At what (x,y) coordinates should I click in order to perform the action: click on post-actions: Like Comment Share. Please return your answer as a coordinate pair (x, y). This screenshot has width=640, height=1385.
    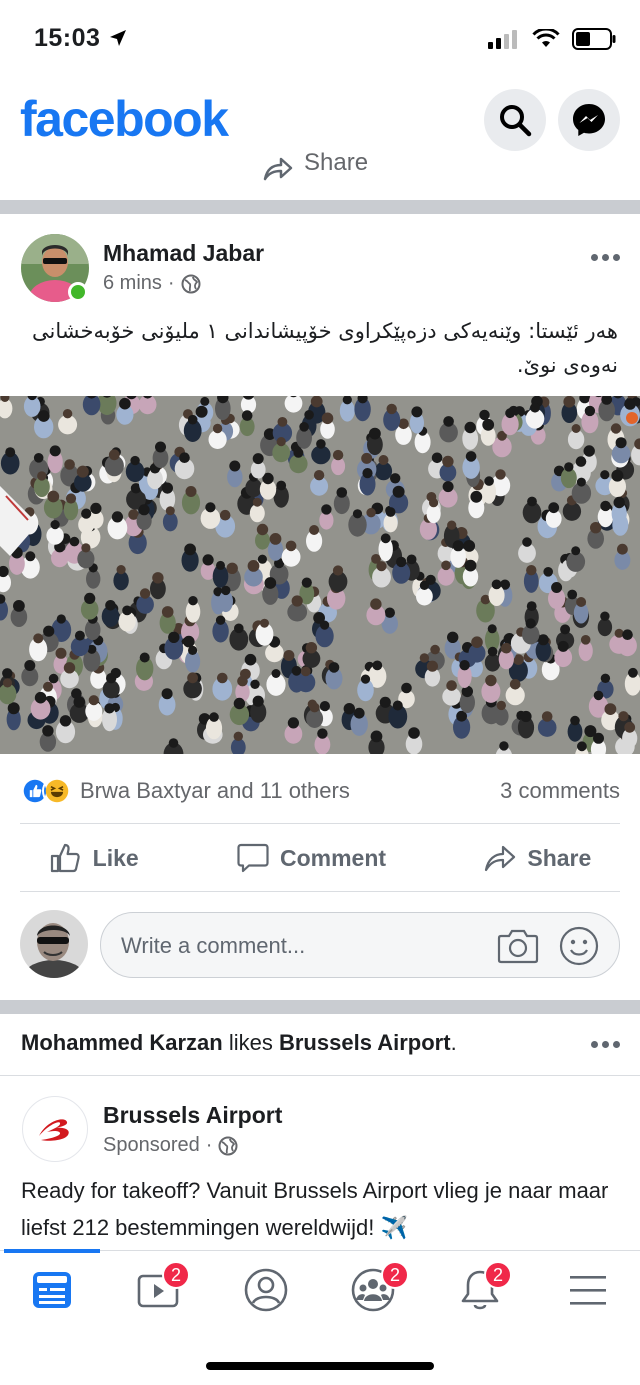
    Looking at the image, I should click on (320, 858).